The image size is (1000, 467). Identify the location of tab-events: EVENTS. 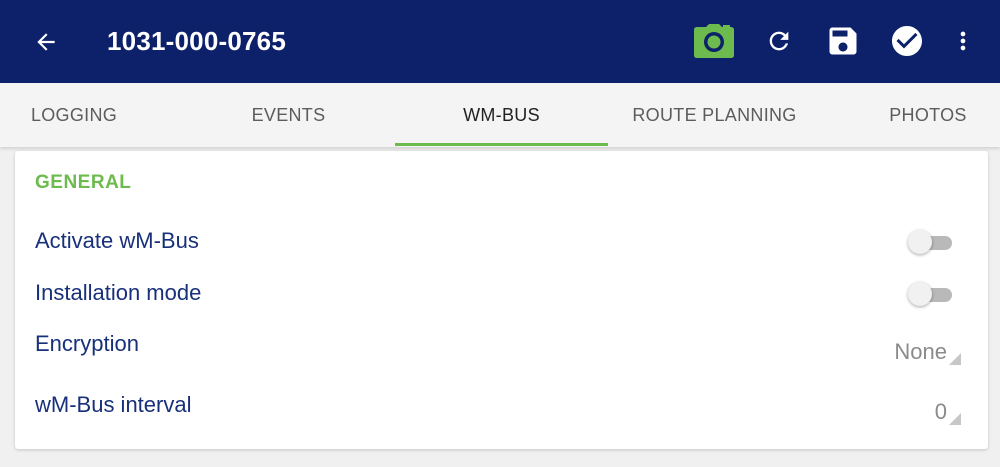
(288, 115).